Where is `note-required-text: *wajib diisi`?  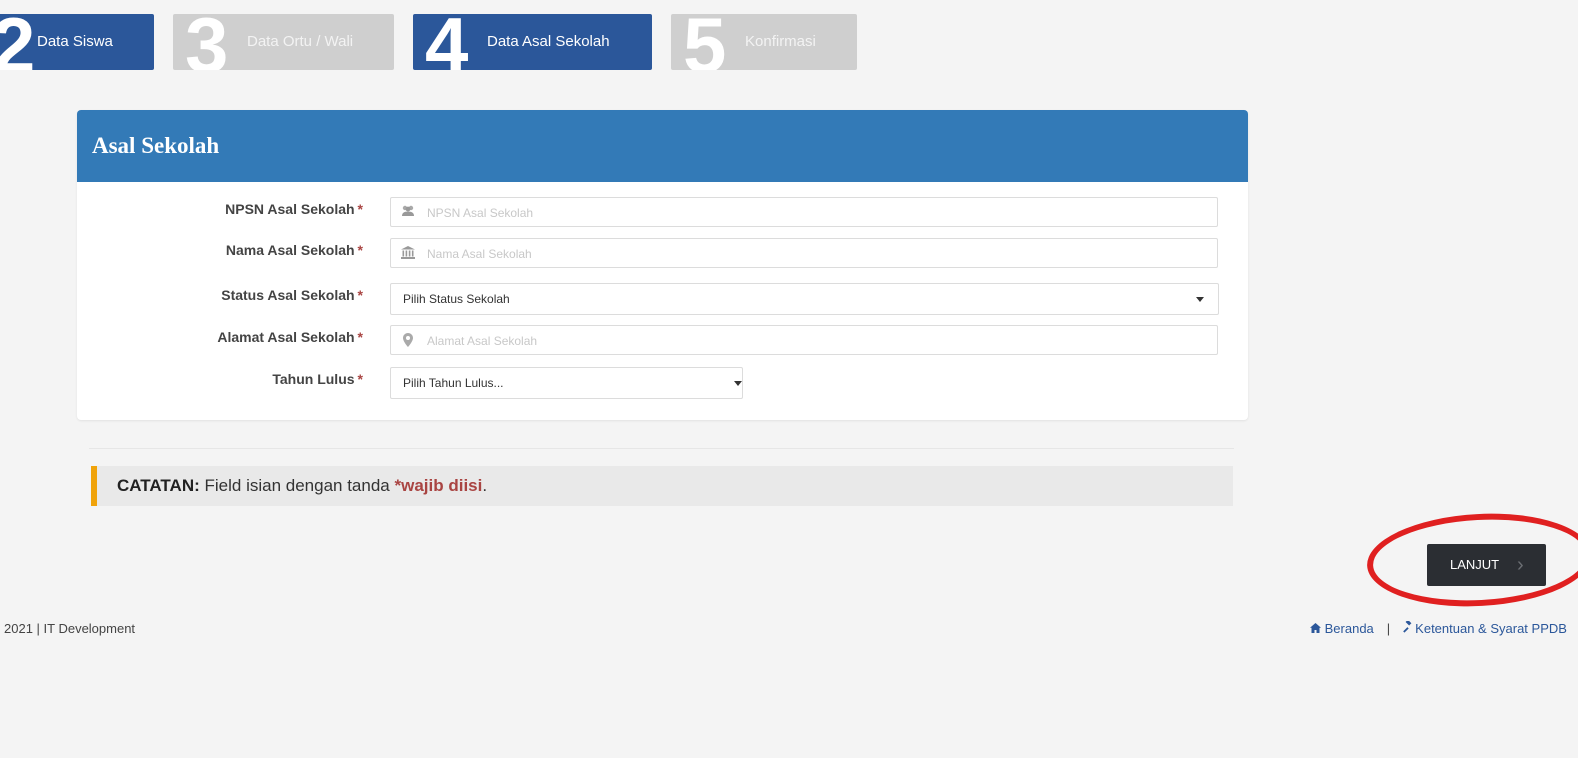
note-required-text: *wajib diisi is located at coordinates (438, 485).